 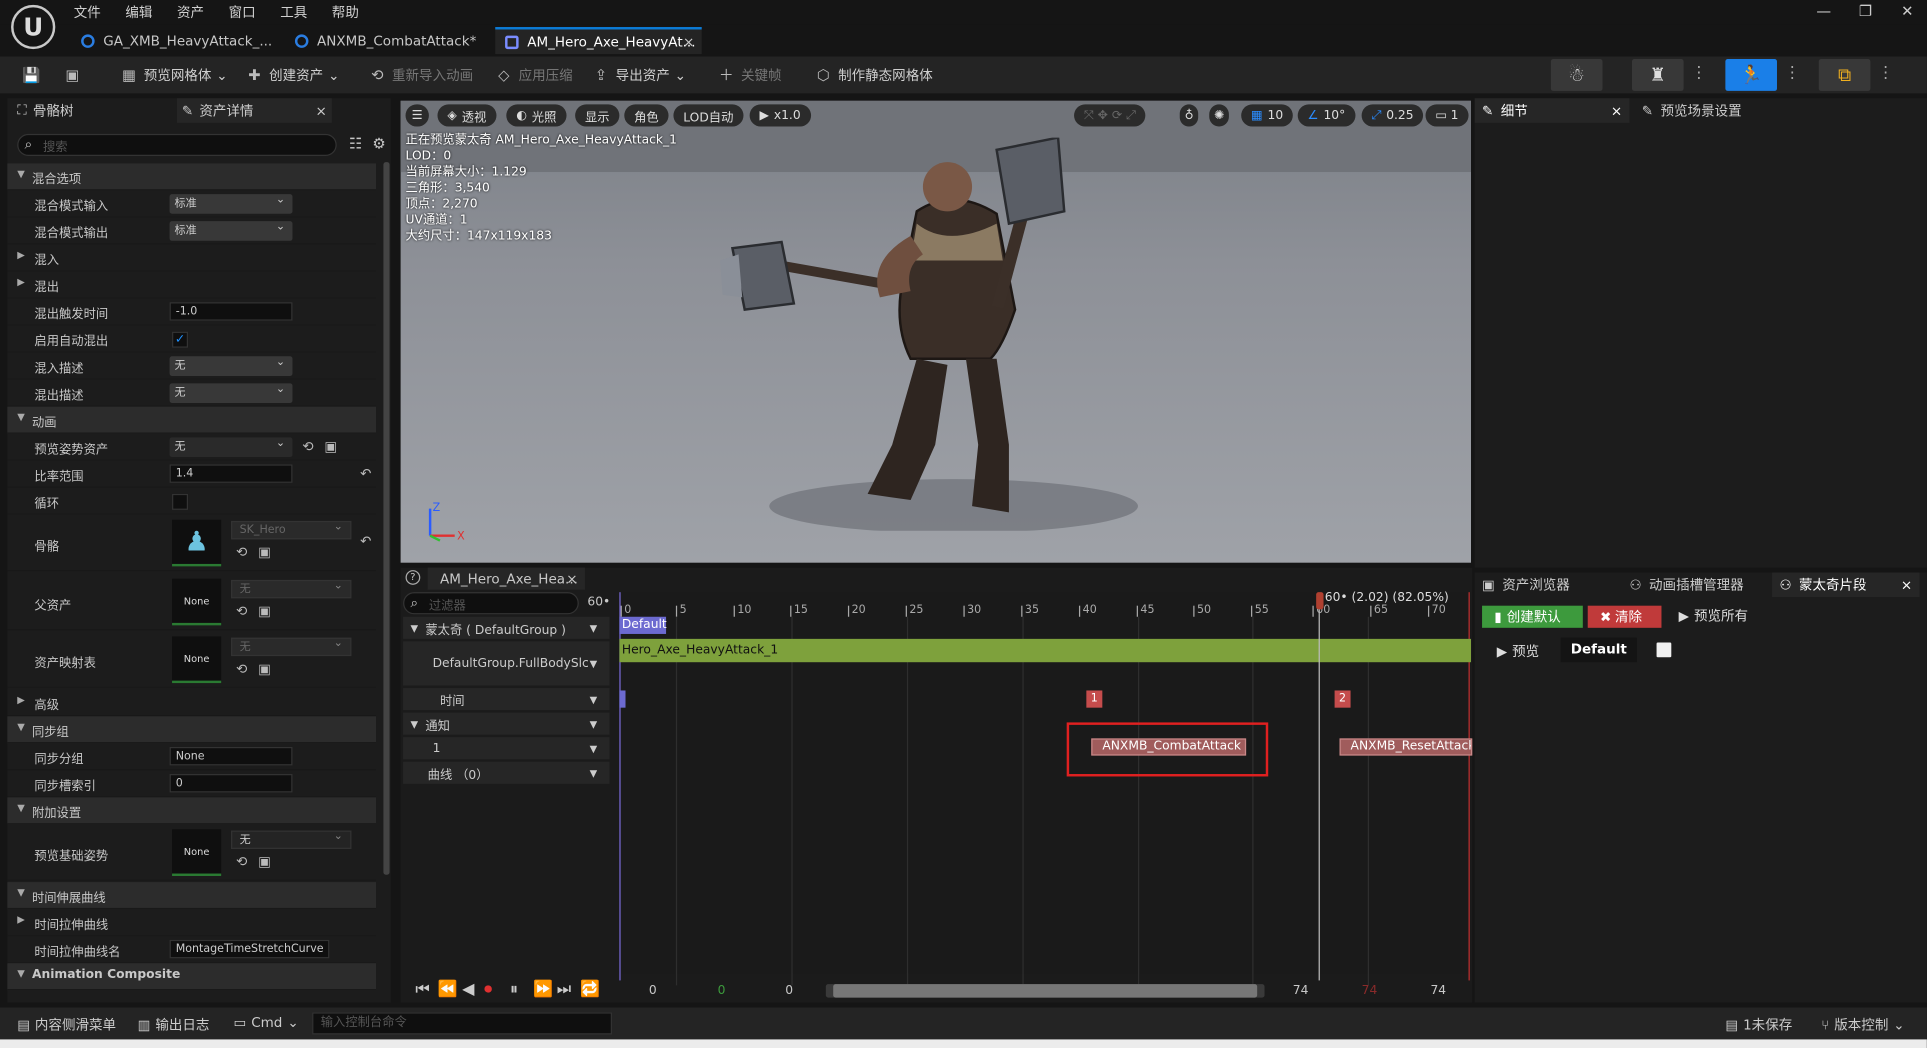 I want to click on fps-display: 60•, so click(x=598, y=603).